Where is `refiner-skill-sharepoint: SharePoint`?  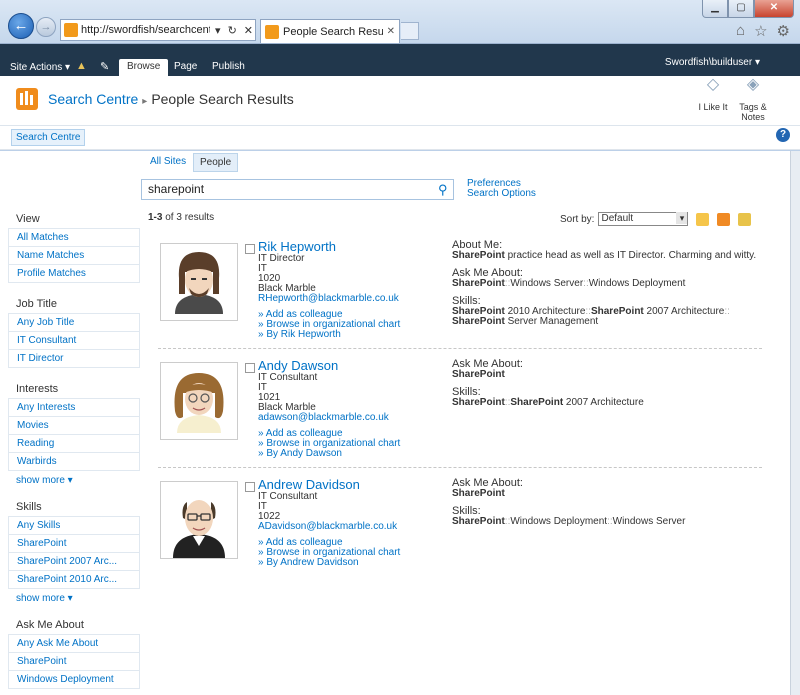
refiner-skill-sharepoint: SharePoint is located at coordinates (74, 544).